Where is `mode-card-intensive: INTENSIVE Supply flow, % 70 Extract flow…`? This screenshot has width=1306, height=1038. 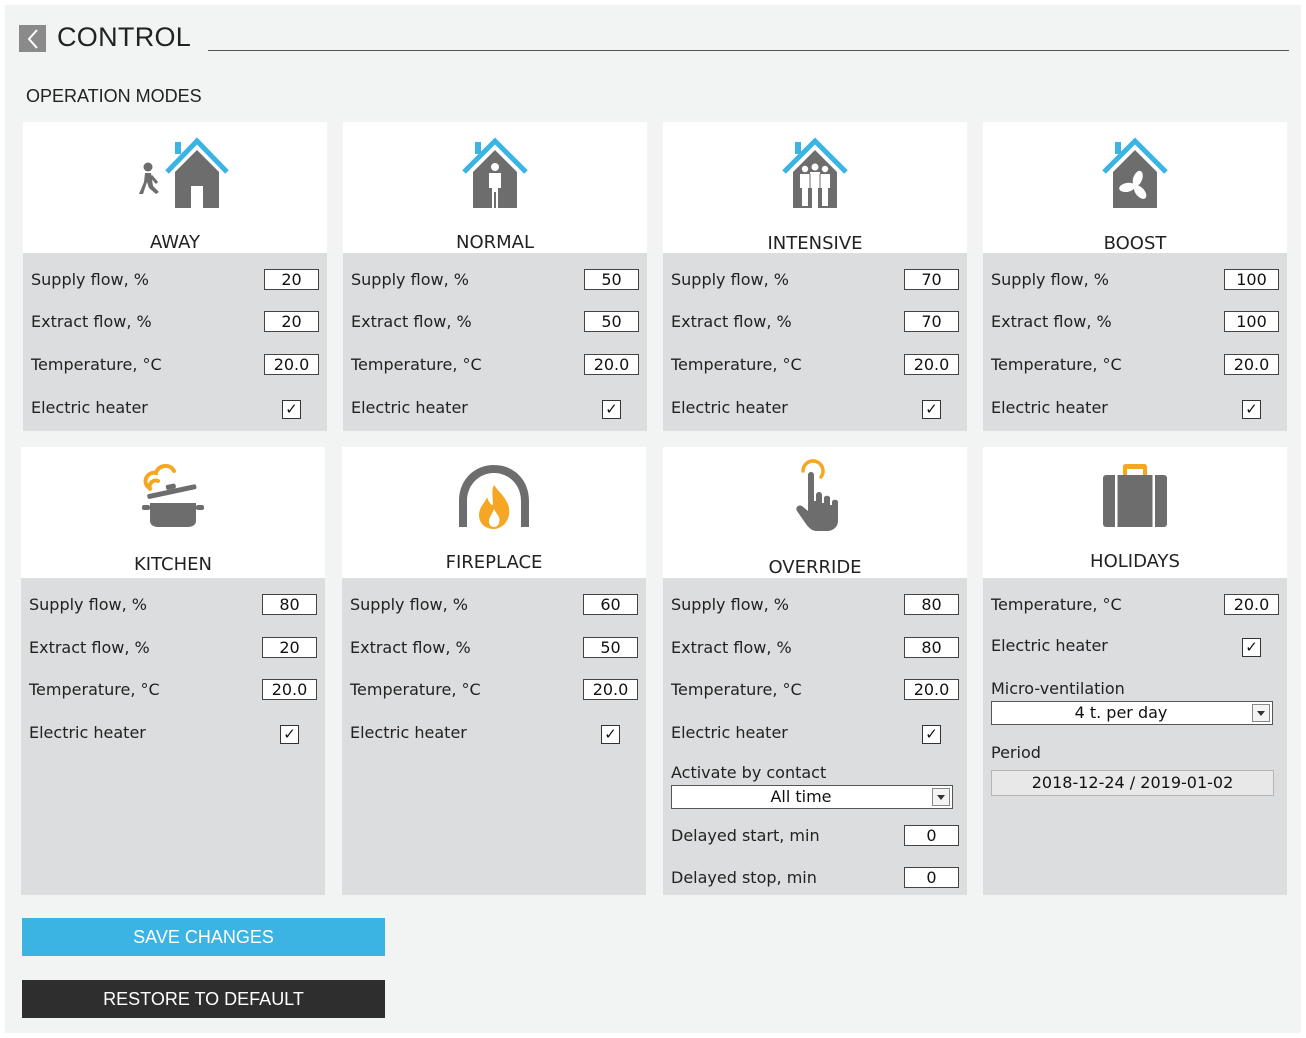 mode-card-intensive: INTENSIVE Supply flow, % 70 Extract flow… is located at coordinates (815, 276).